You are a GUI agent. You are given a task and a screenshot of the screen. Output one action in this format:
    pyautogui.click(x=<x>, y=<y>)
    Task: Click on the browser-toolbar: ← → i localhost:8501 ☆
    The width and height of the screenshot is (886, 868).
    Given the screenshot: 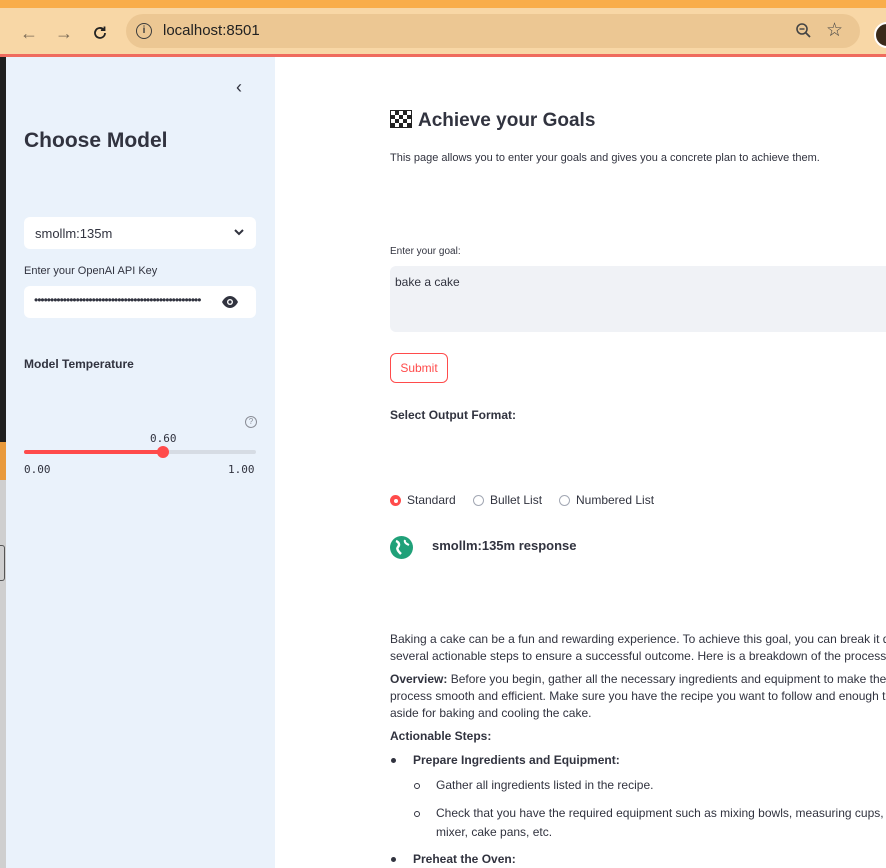 What is the action you would take?
    pyautogui.click(x=443, y=31)
    